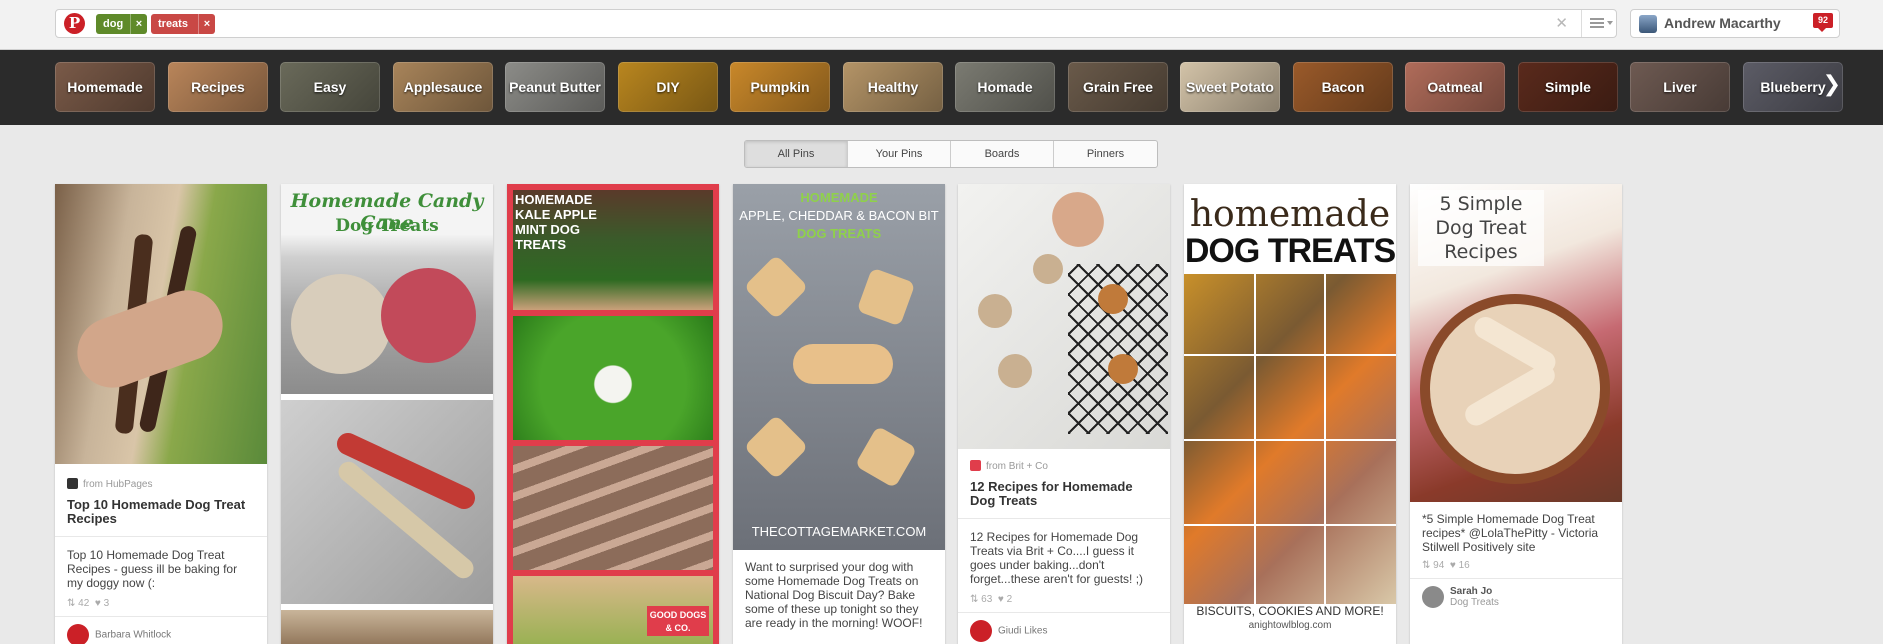  Describe the element at coordinates (1680, 87) in the screenshot. I see `category-tile: Liver` at that location.